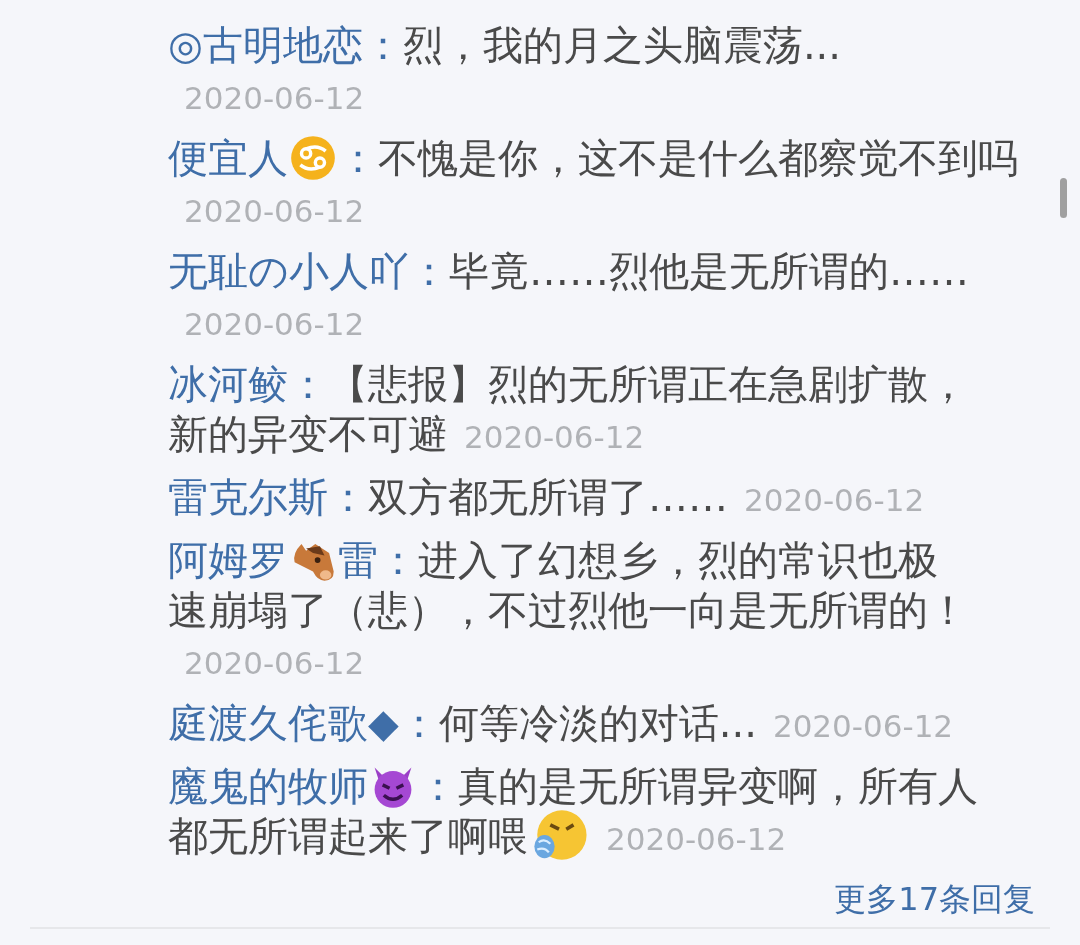 The image size is (1080, 945). I want to click on reply-text: 不愧是你，这不是什么都察觉不到, so click(678, 158).